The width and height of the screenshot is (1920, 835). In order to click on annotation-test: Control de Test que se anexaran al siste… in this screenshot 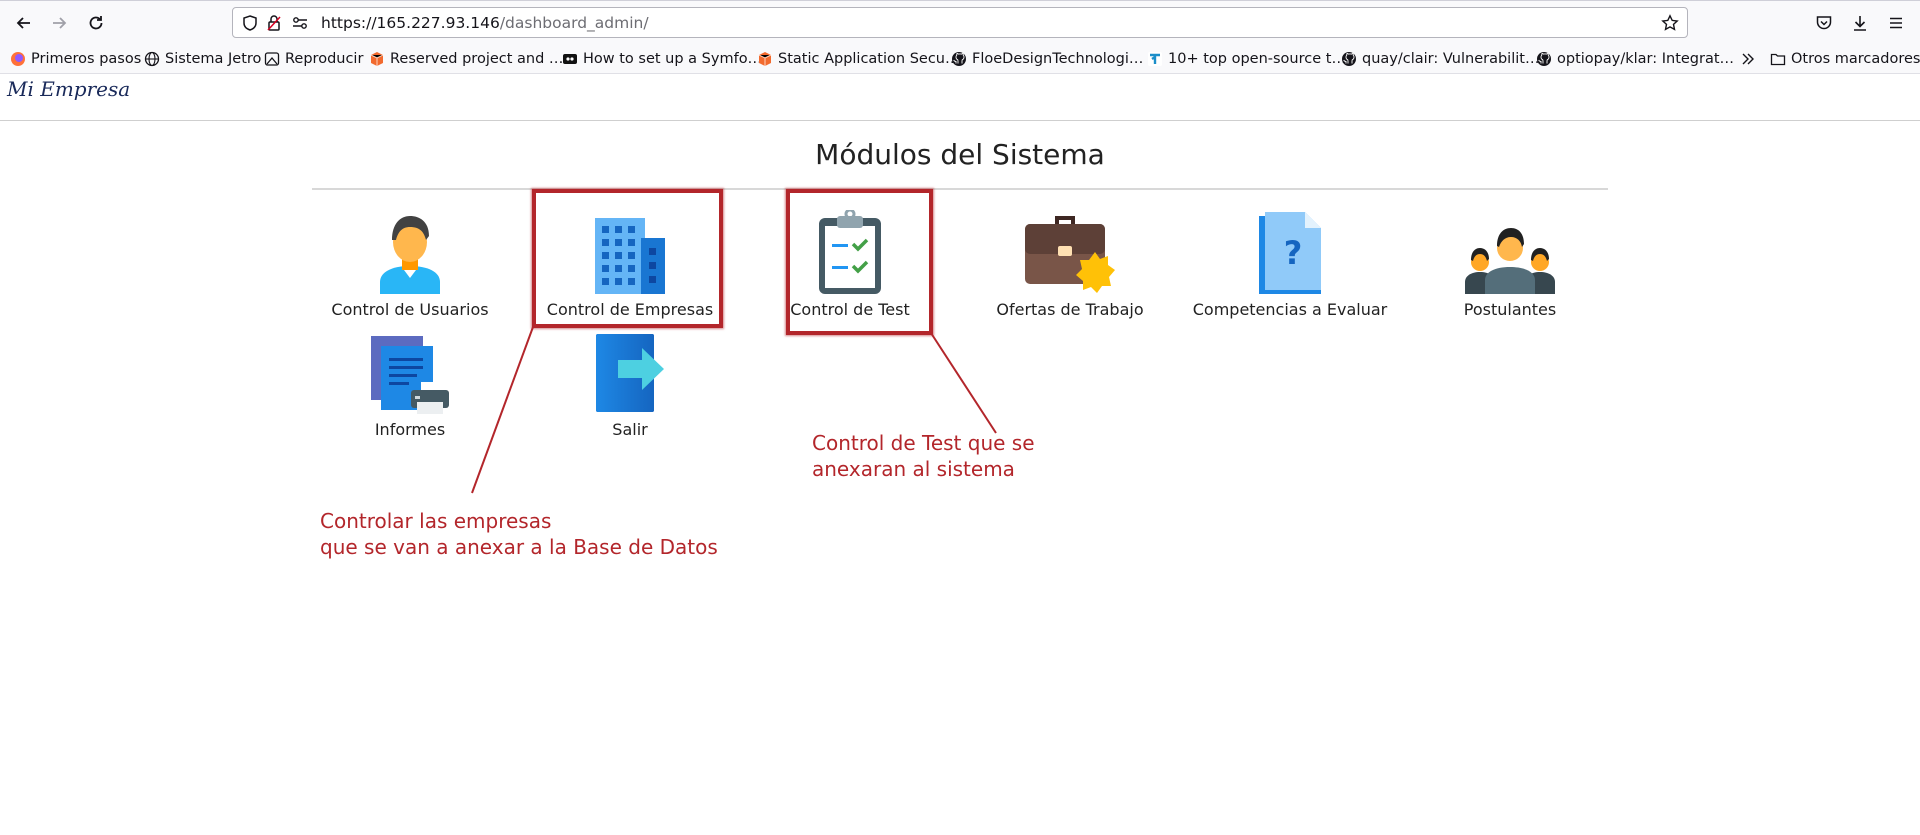, I will do `click(923, 456)`.